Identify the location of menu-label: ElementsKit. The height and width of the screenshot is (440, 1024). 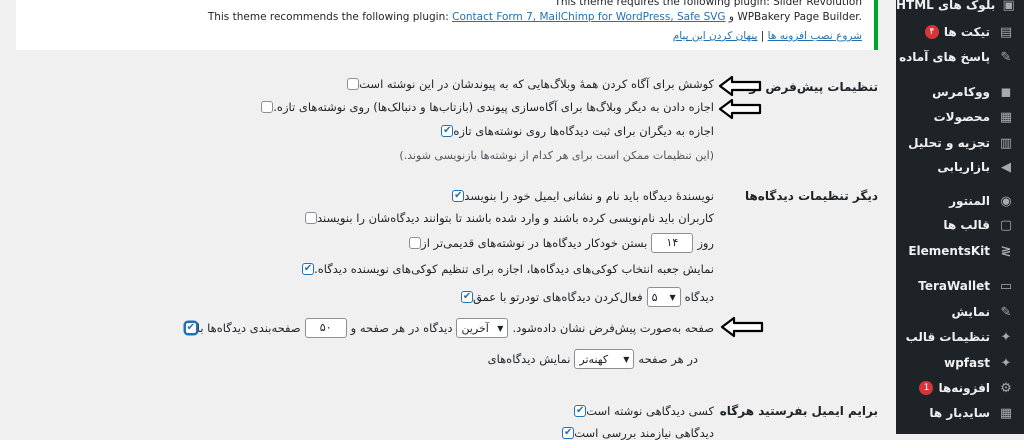
(949, 251).